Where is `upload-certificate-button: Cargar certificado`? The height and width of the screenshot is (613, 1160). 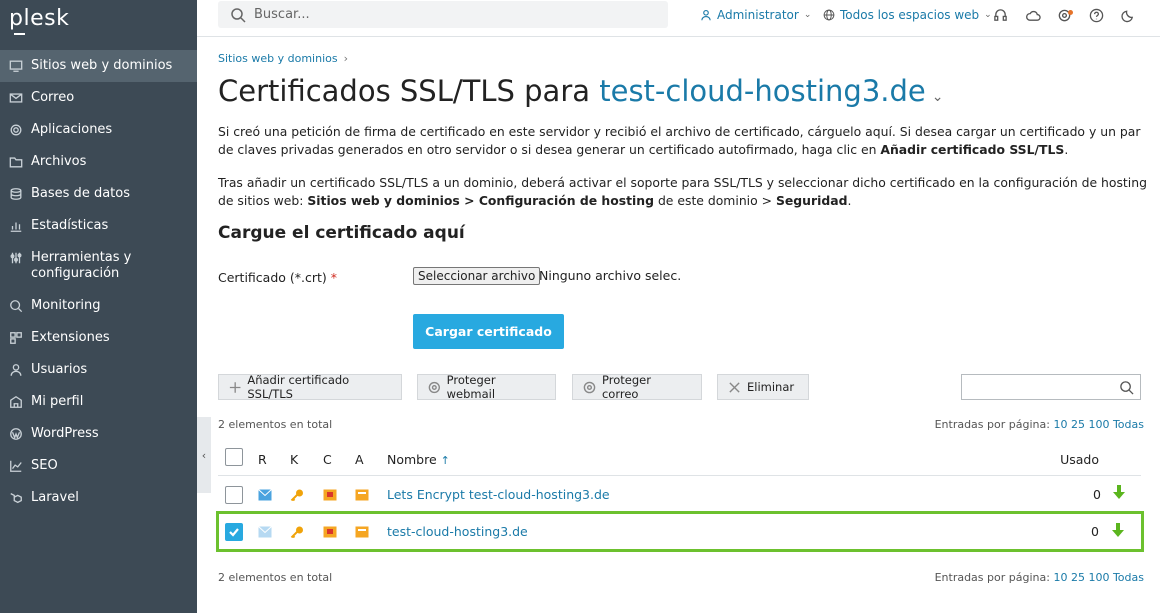
upload-certificate-button: Cargar certificado is located at coordinates (488, 331).